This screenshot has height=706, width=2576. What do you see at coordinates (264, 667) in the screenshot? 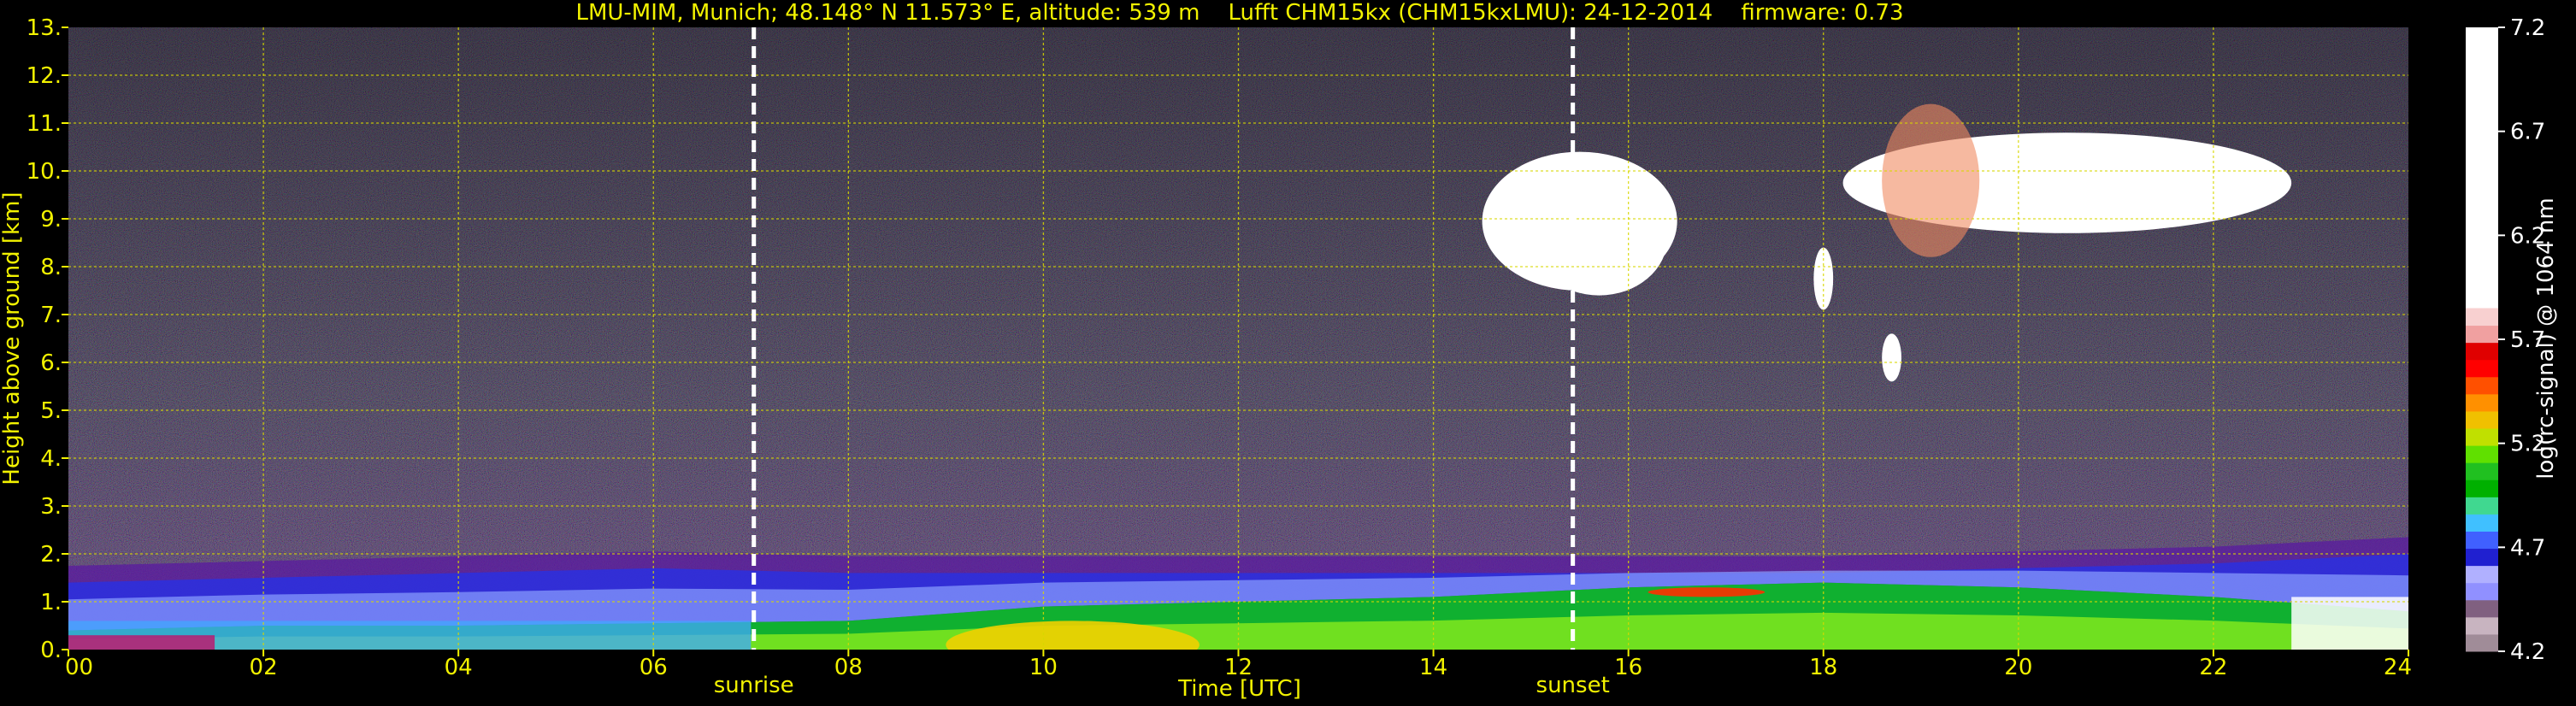
I see `x-tick-label: 02` at bounding box center [264, 667].